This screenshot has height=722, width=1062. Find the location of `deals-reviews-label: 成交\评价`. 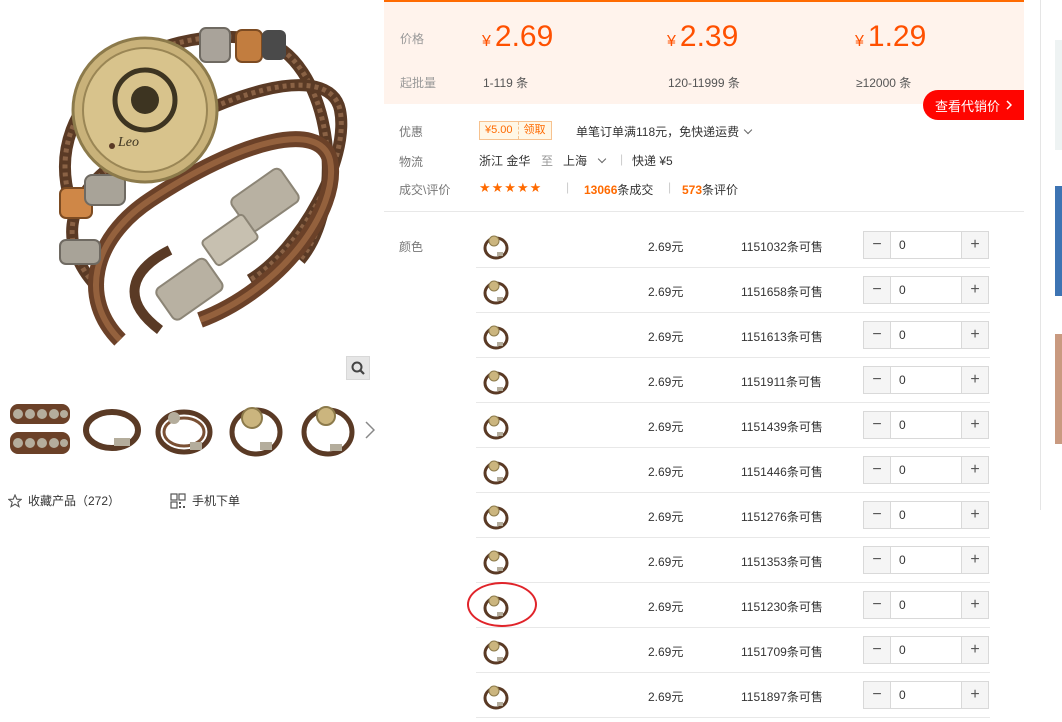

deals-reviews-label: 成交\评价 is located at coordinates (425, 190).